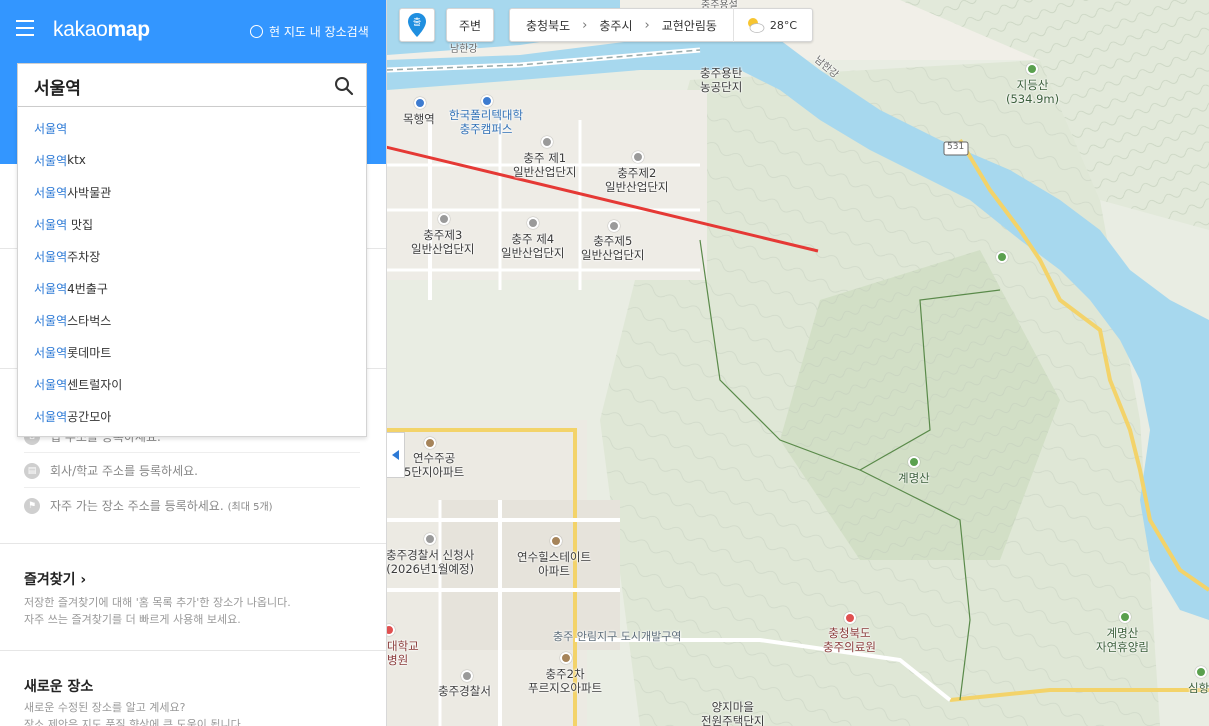 The width and height of the screenshot is (1209, 726). I want to click on school-icon, so click(487, 101).